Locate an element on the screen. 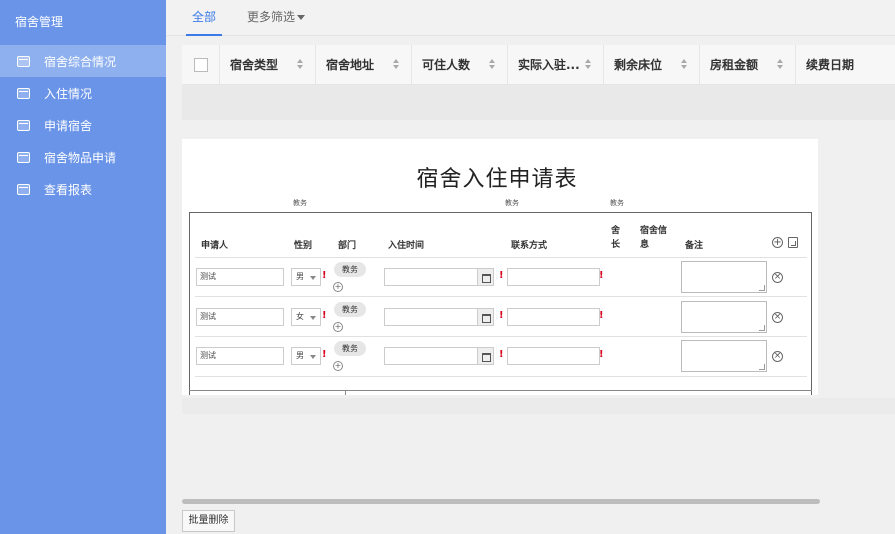  col-label: 可住人数 is located at coordinates (446, 65).